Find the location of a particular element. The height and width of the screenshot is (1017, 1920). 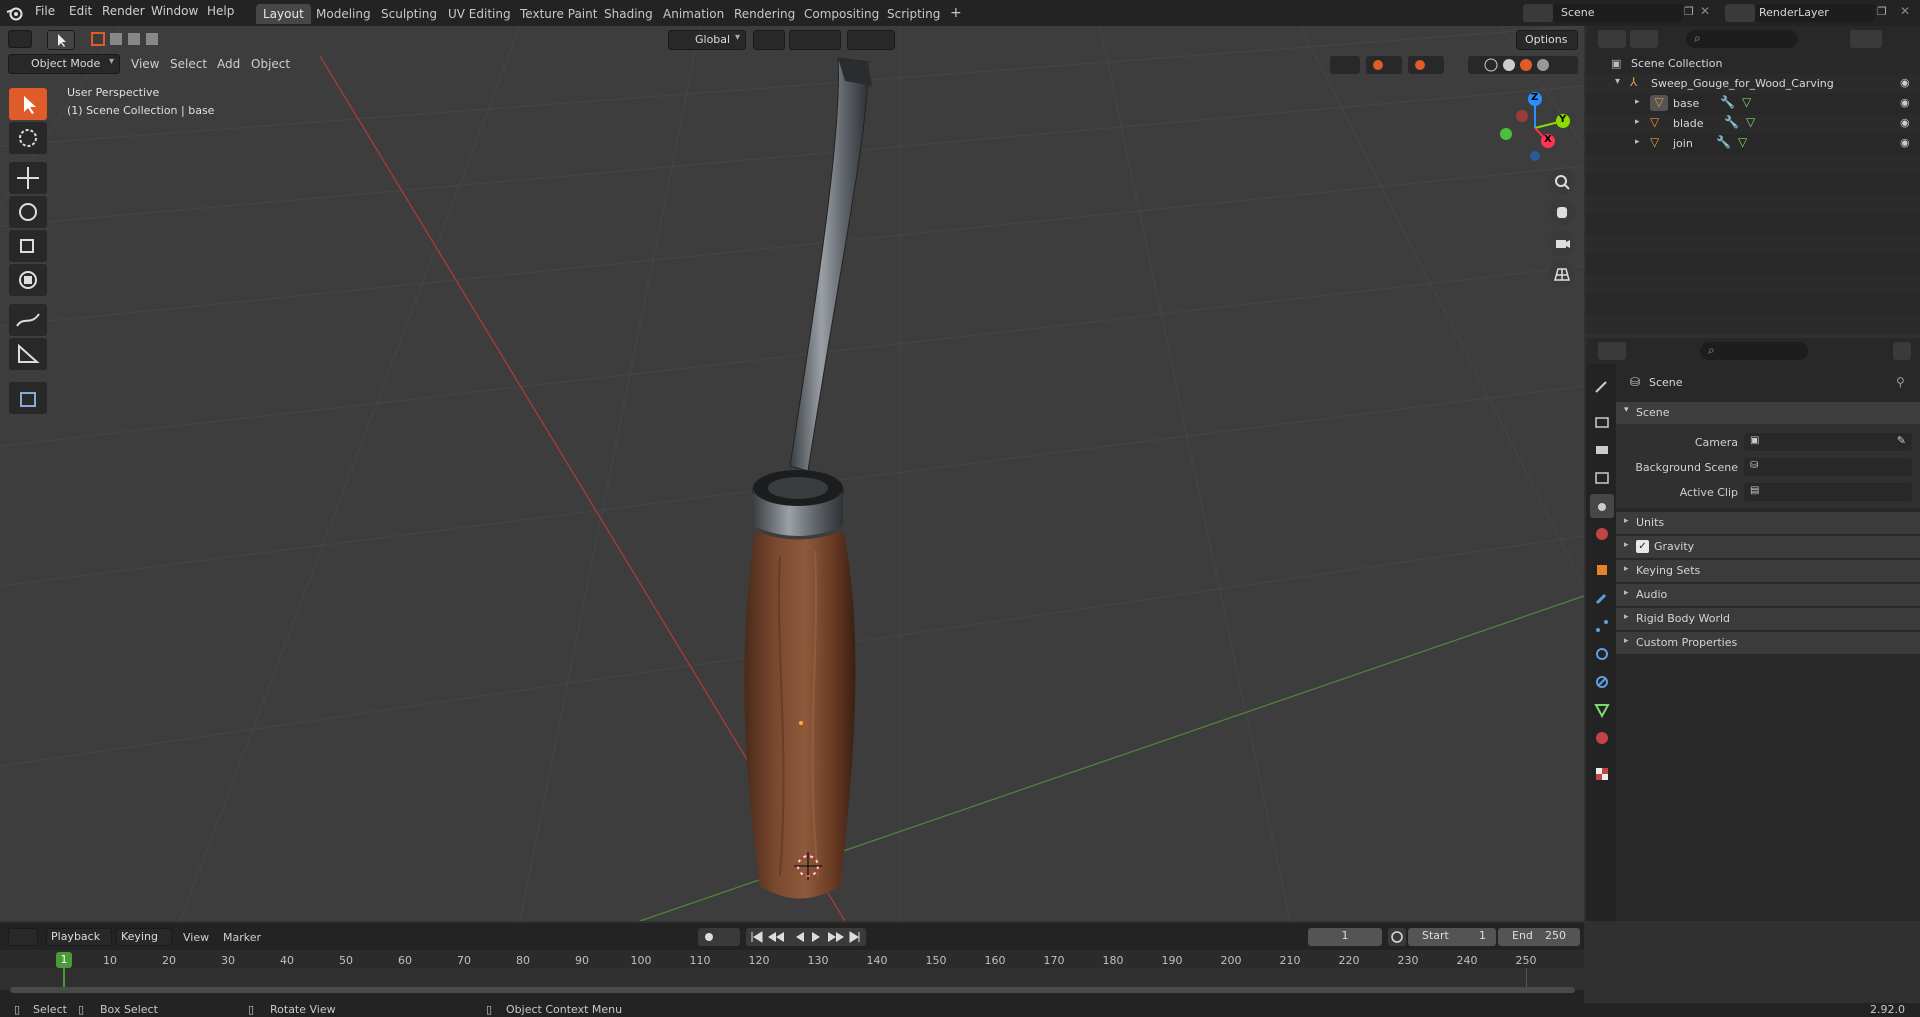

texture-tab-icon is located at coordinates (1602, 774).